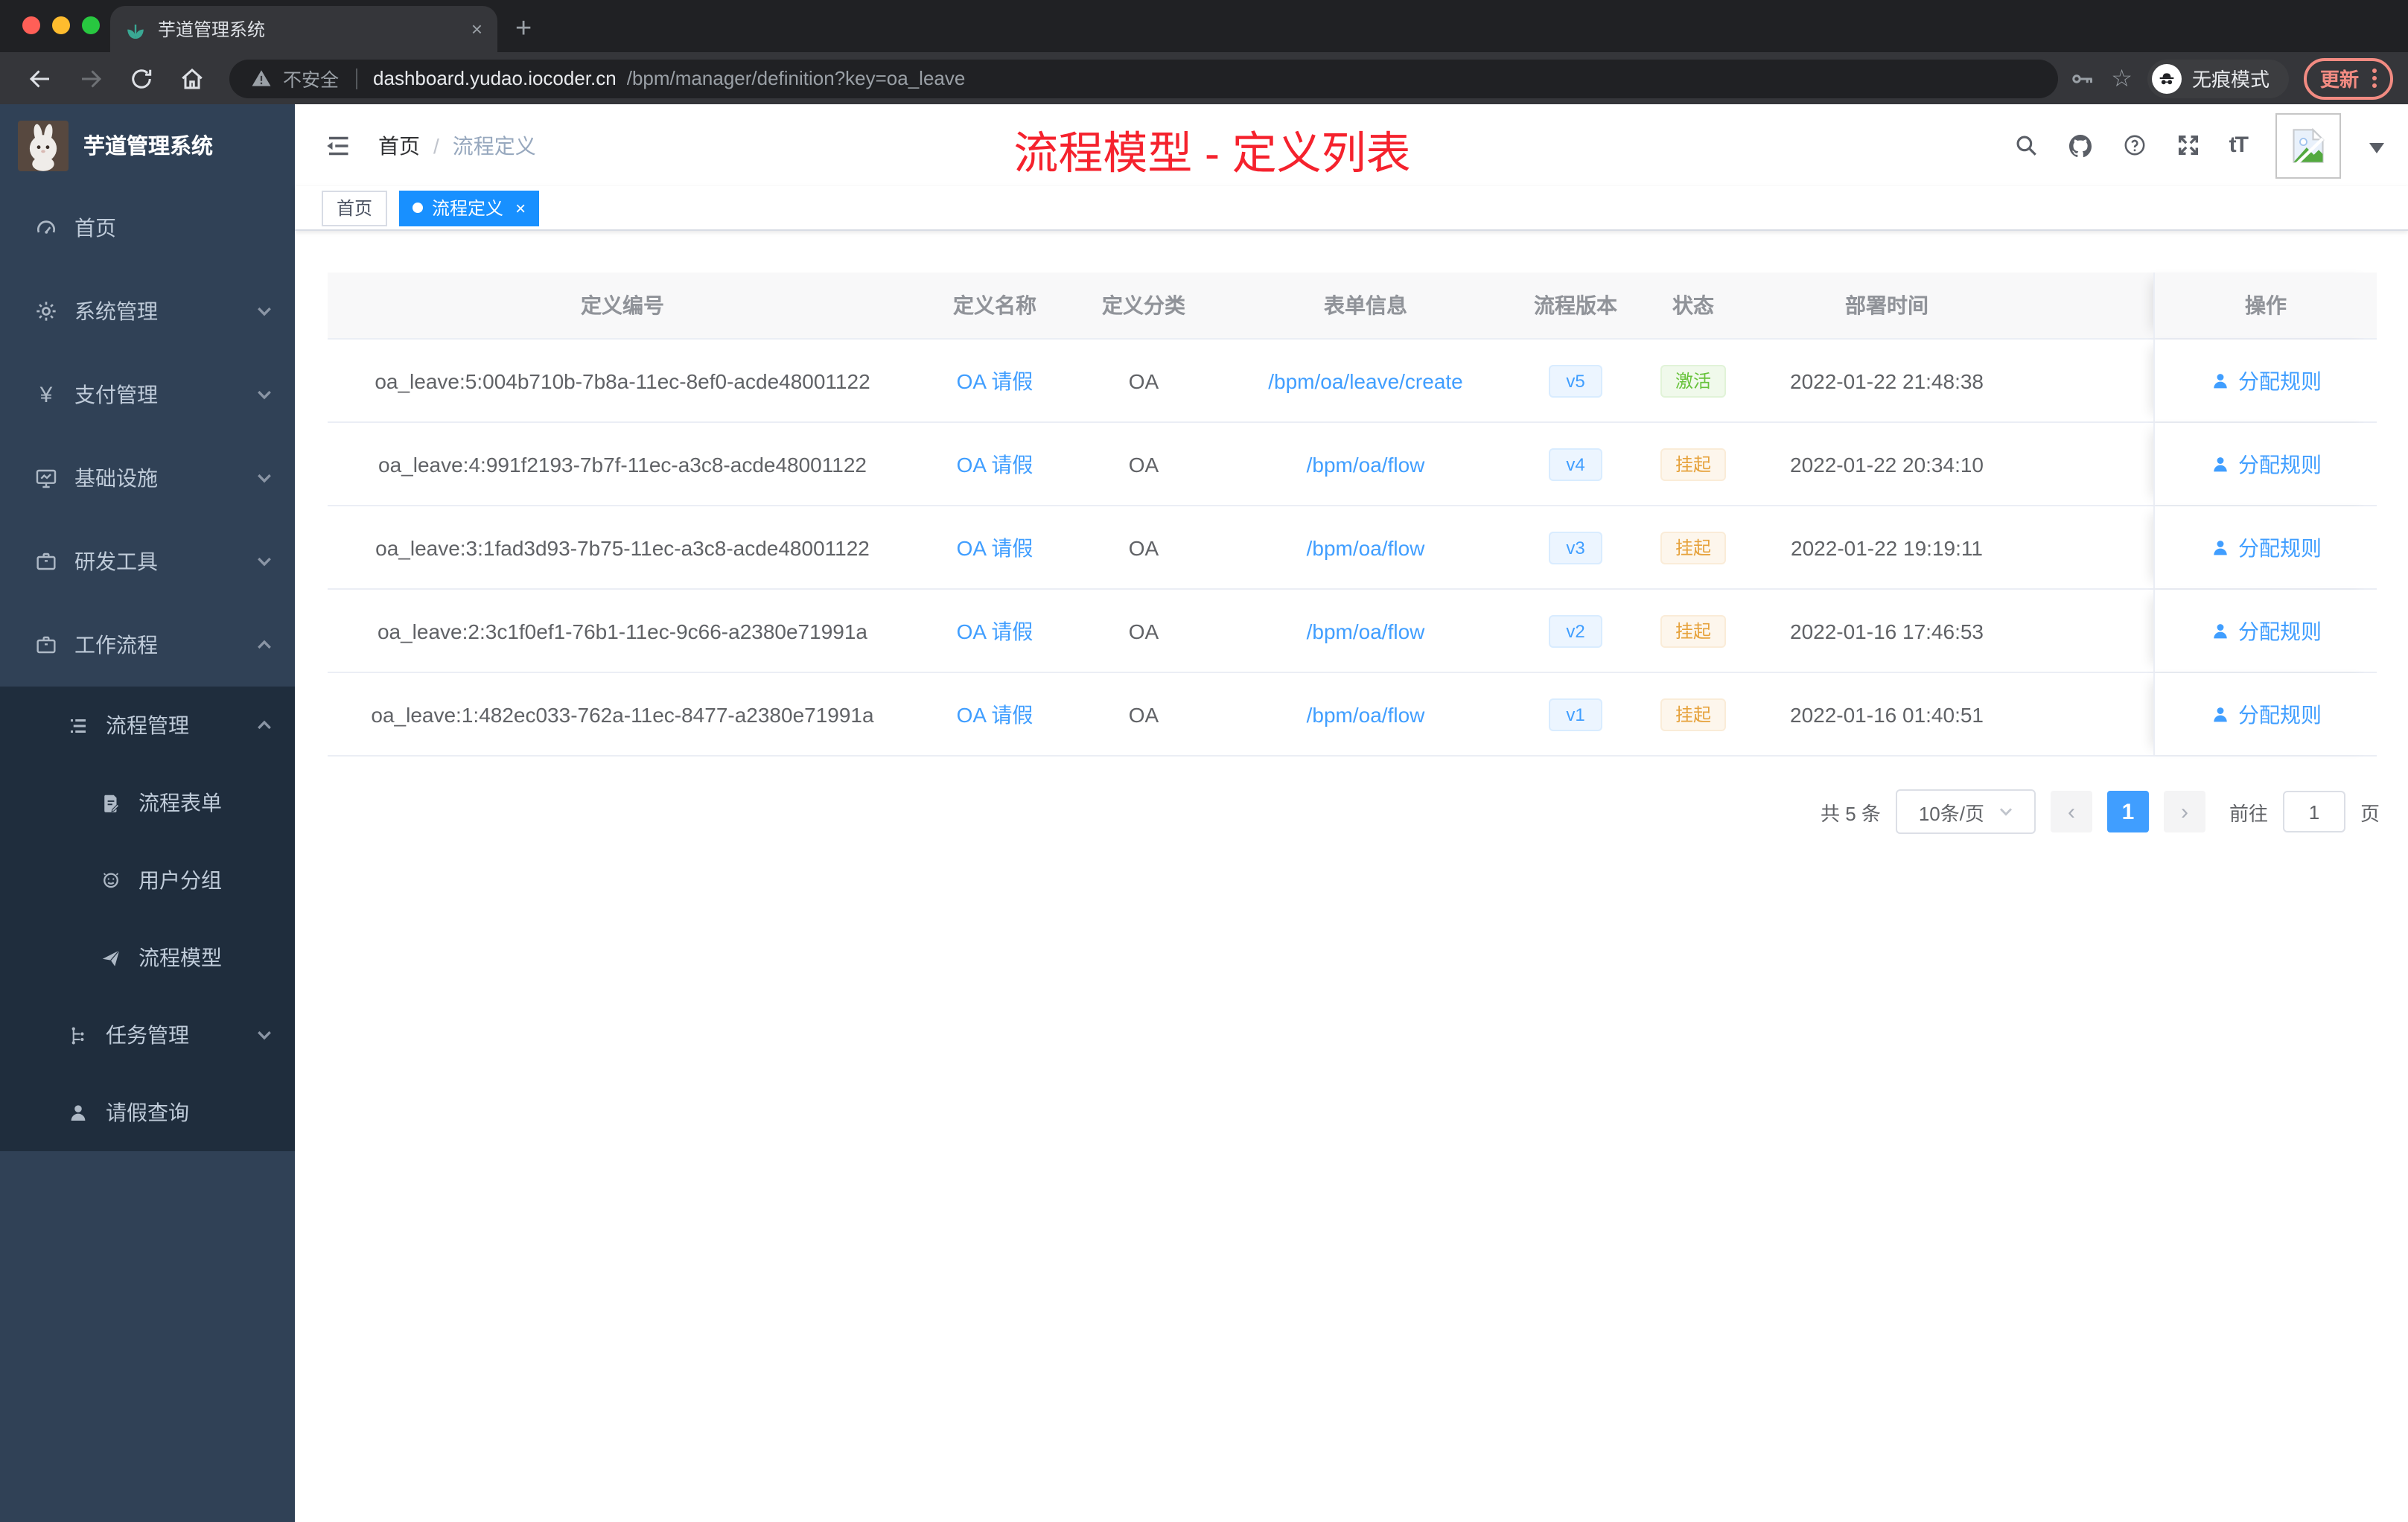 The image size is (2408, 1522). What do you see at coordinates (1575, 630) in the screenshot?
I see `version-badge: v2` at bounding box center [1575, 630].